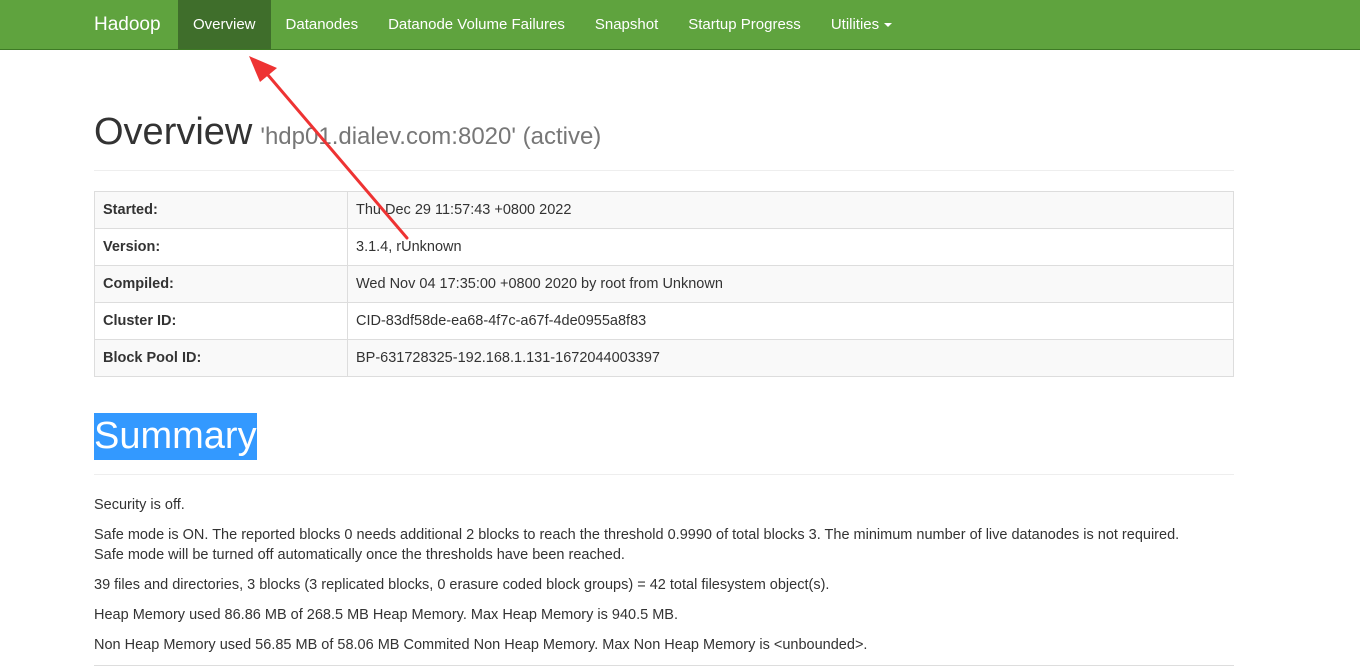 The height and width of the screenshot is (667, 1360). Describe the element at coordinates (127, 25) in the screenshot. I see `brand-link: Hadoop` at that location.